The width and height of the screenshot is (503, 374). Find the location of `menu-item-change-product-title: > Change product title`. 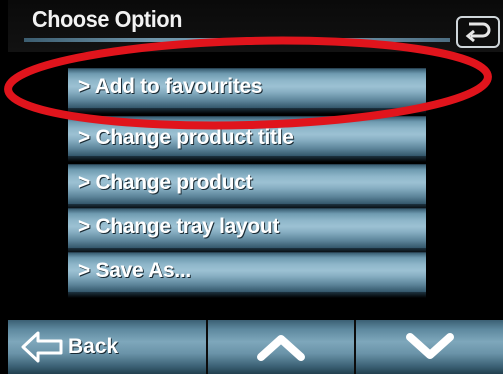

menu-item-change-product-title: > Change product title is located at coordinates (247, 139).